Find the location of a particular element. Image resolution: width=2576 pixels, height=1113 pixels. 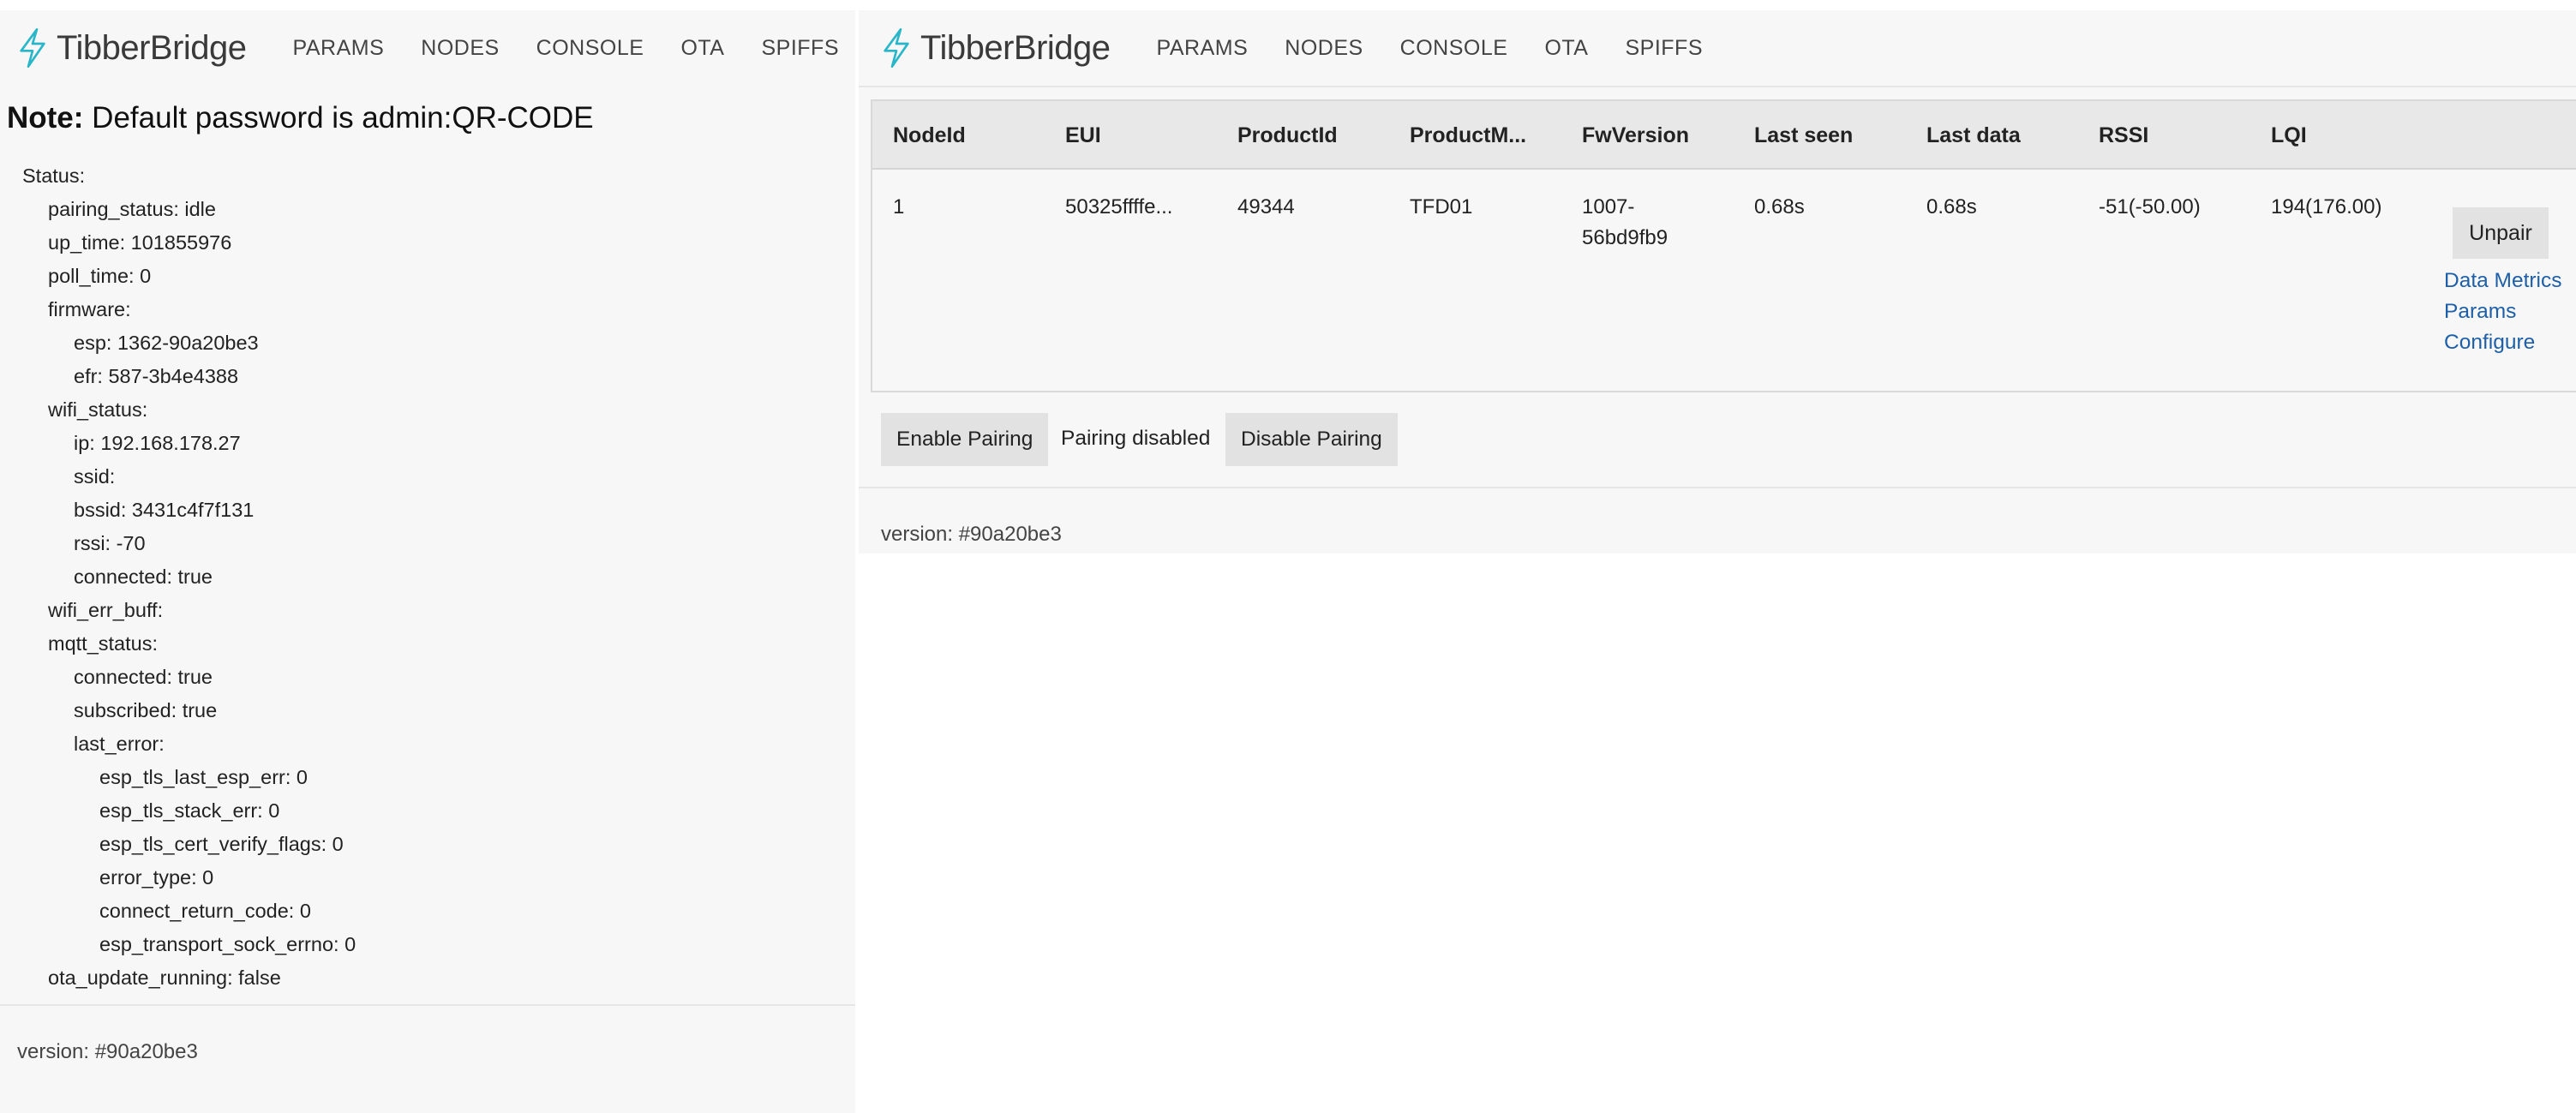

note-label: Note: is located at coordinates (45, 118).